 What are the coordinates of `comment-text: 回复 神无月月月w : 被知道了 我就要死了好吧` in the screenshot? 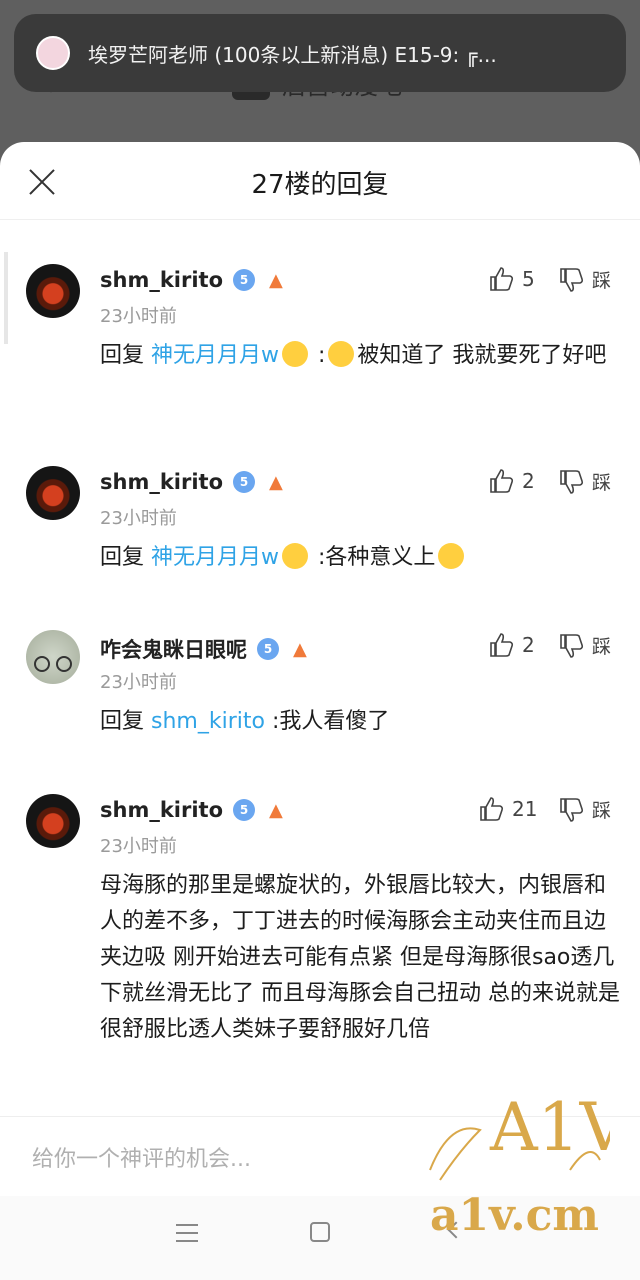 It's located at (360, 356).